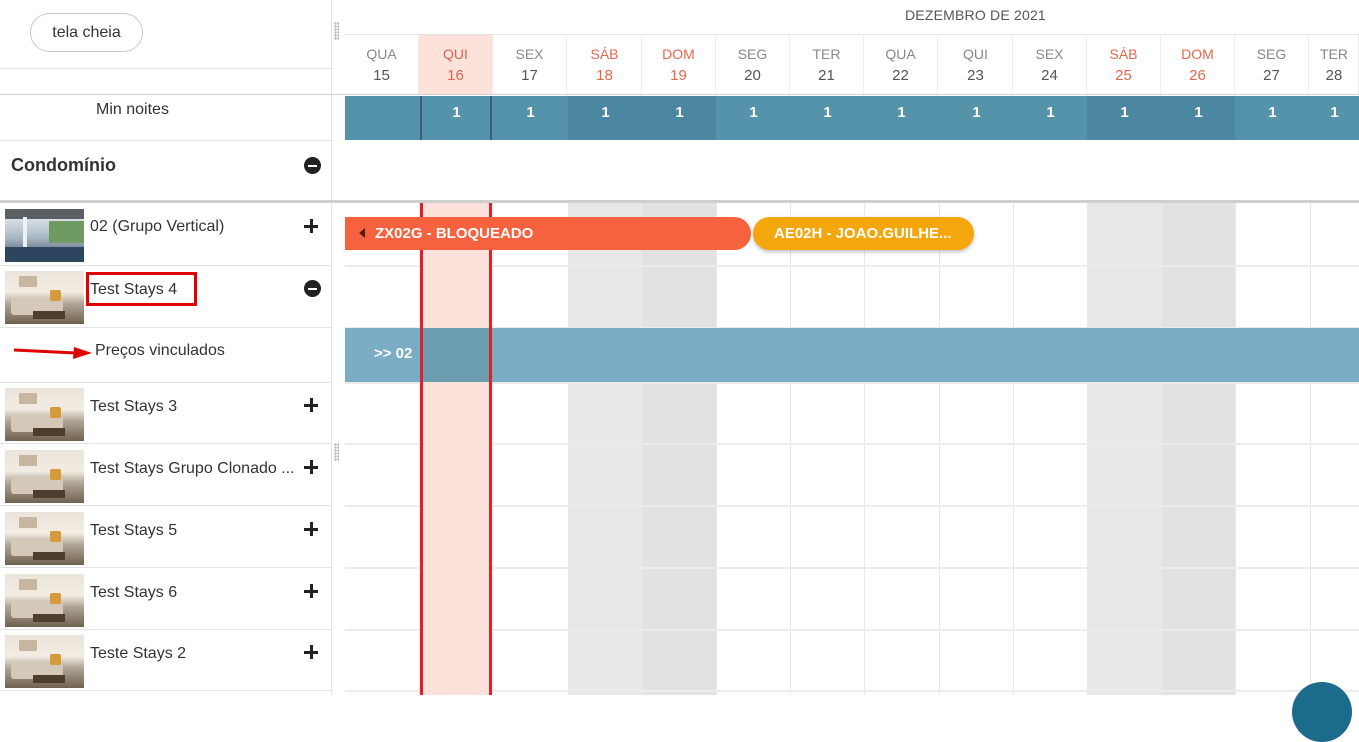 This screenshot has width=1359, height=742. I want to click on unit-name: Teste Stays 2, so click(138, 654).